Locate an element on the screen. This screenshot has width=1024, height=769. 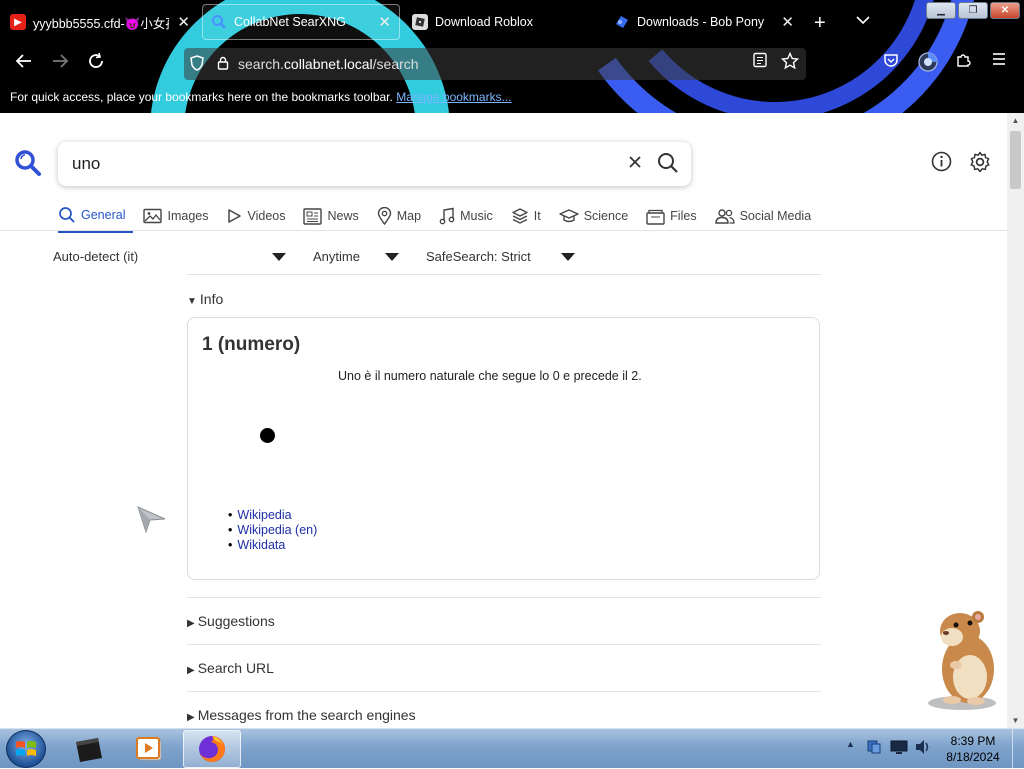
url-bar: search.collabnet.local/search is located at coordinates (495, 64).